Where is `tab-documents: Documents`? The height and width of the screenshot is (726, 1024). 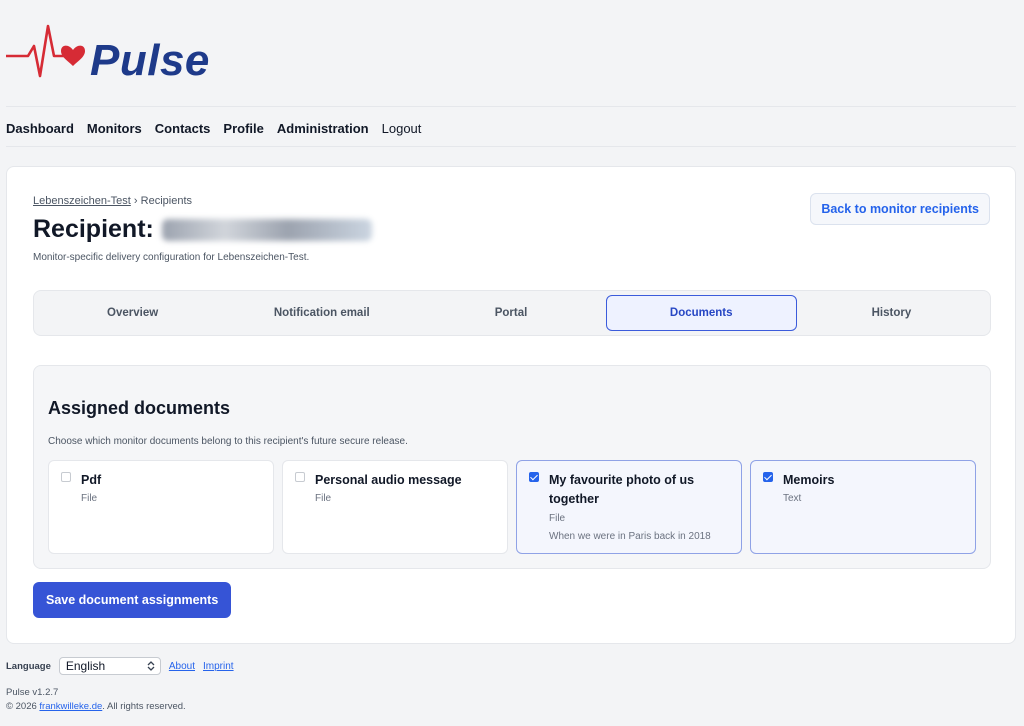
tab-documents: Documents is located at coordinates (701, 313).